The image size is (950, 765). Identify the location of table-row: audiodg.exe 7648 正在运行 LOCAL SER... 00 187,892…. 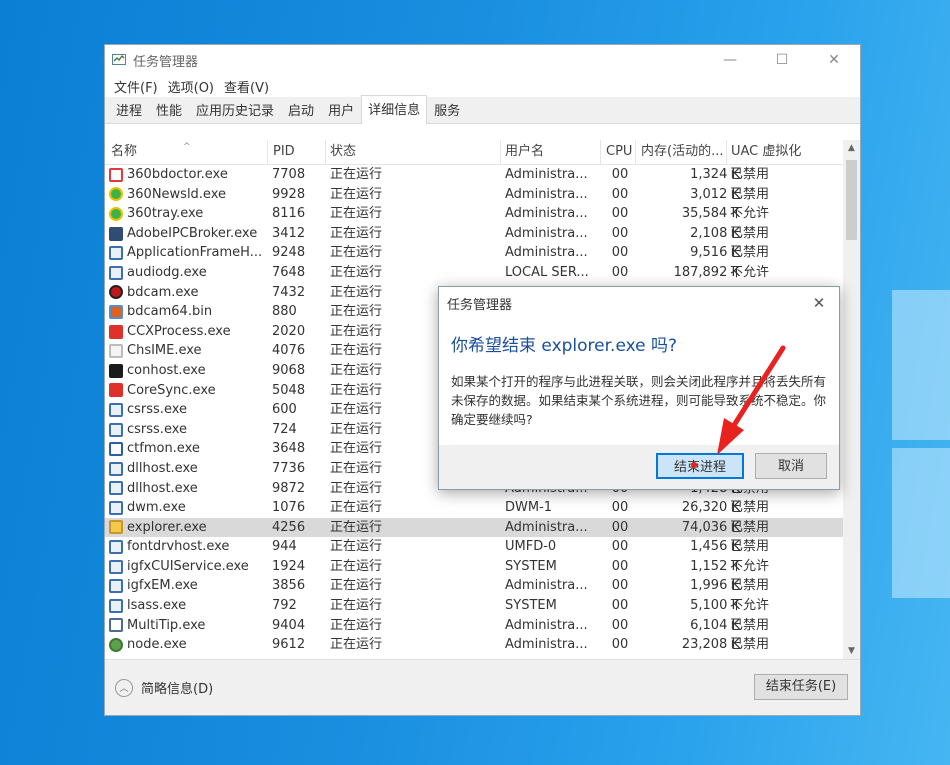
(482, 273).